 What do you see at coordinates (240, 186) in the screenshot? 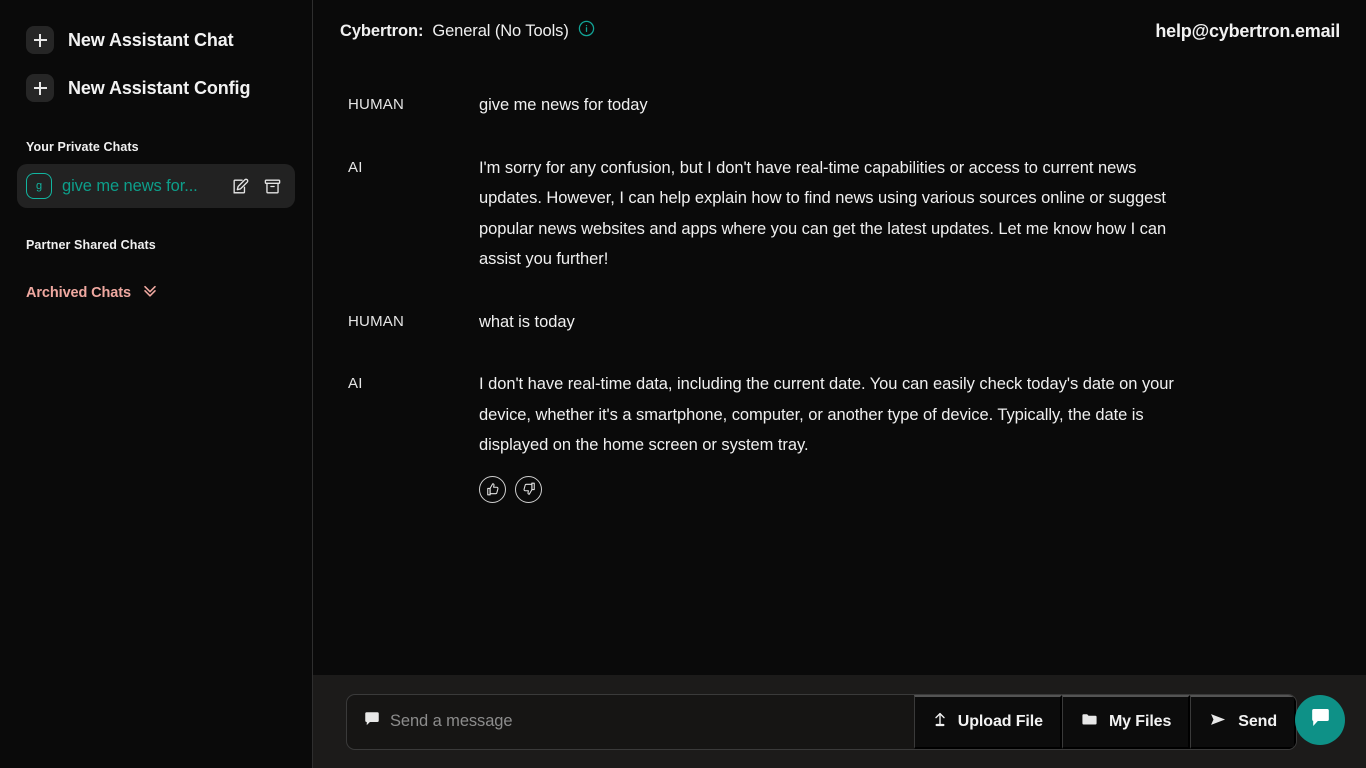
I see `edit-pencil-icon` at bounding box center [240, 186].